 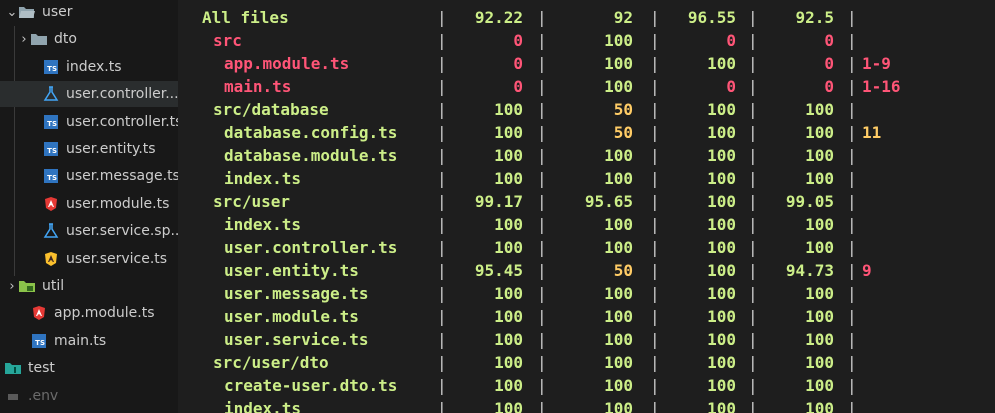 I want to click on explorer-item-label: user.service.ts, so click(x=117, y=258).